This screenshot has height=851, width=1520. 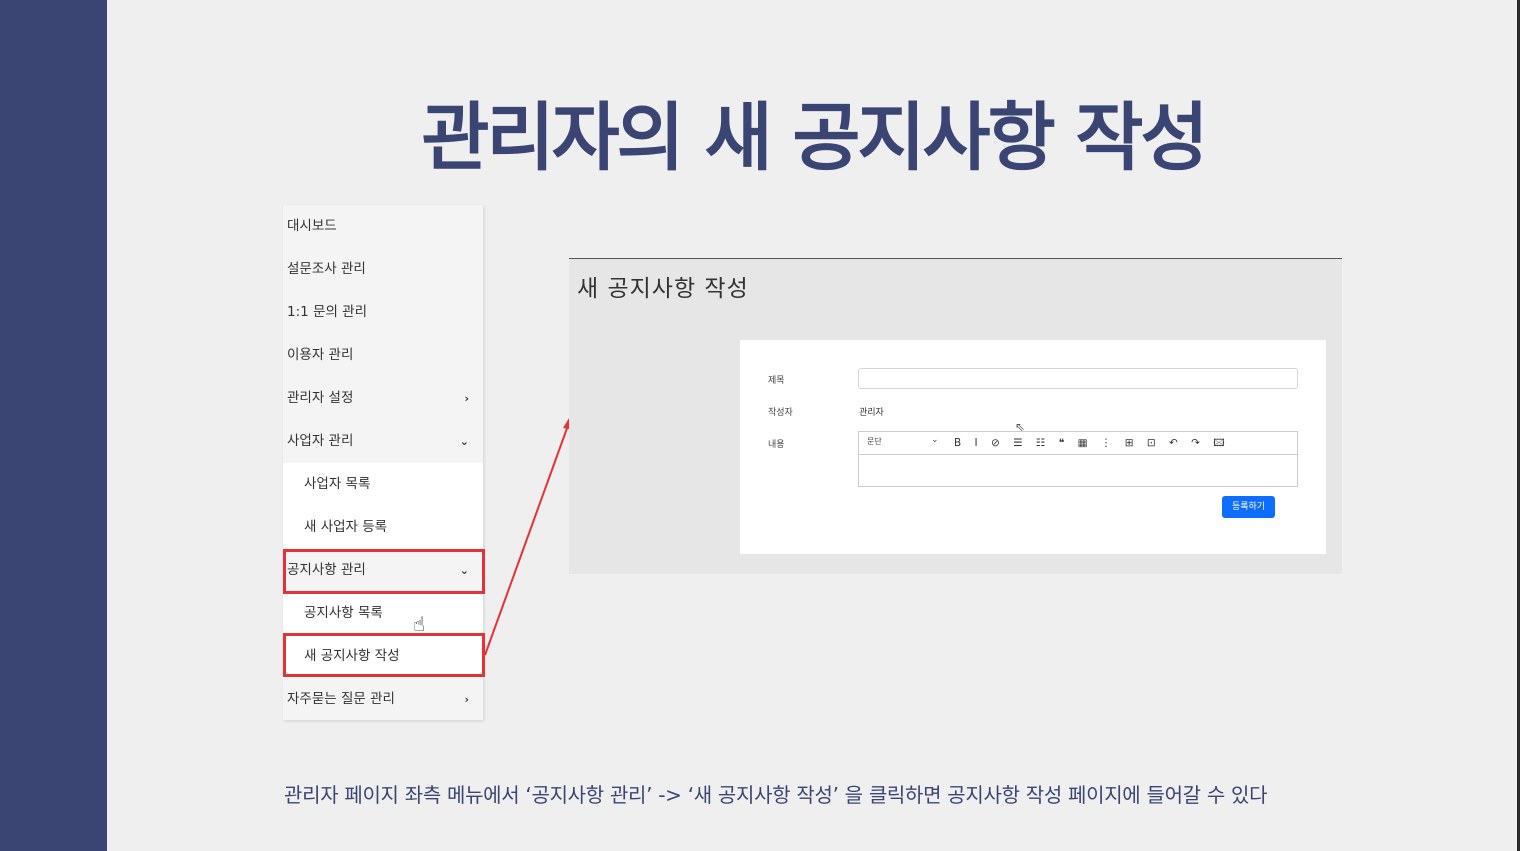 I want to click on title-input, so click(x=1078, y=378).